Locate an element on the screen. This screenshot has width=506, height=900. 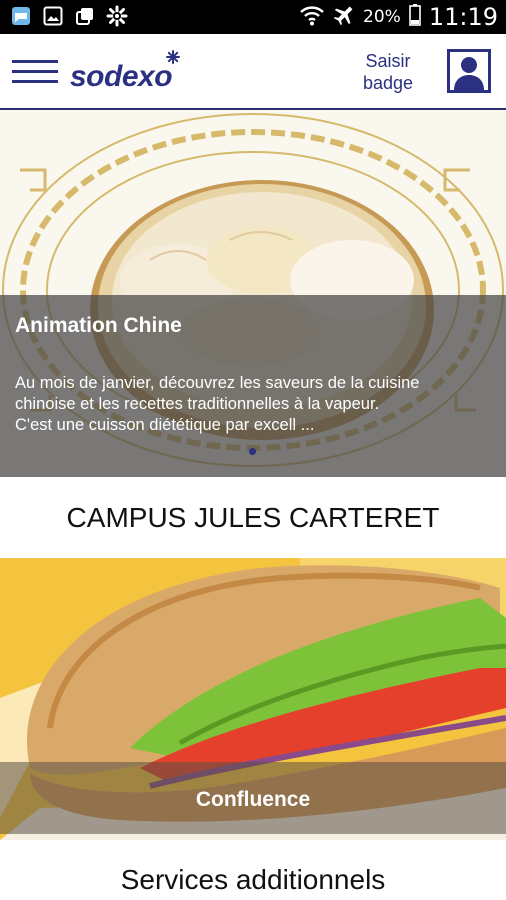
enter-badge-button: Saisir badge is located at coordinates (388, 73).